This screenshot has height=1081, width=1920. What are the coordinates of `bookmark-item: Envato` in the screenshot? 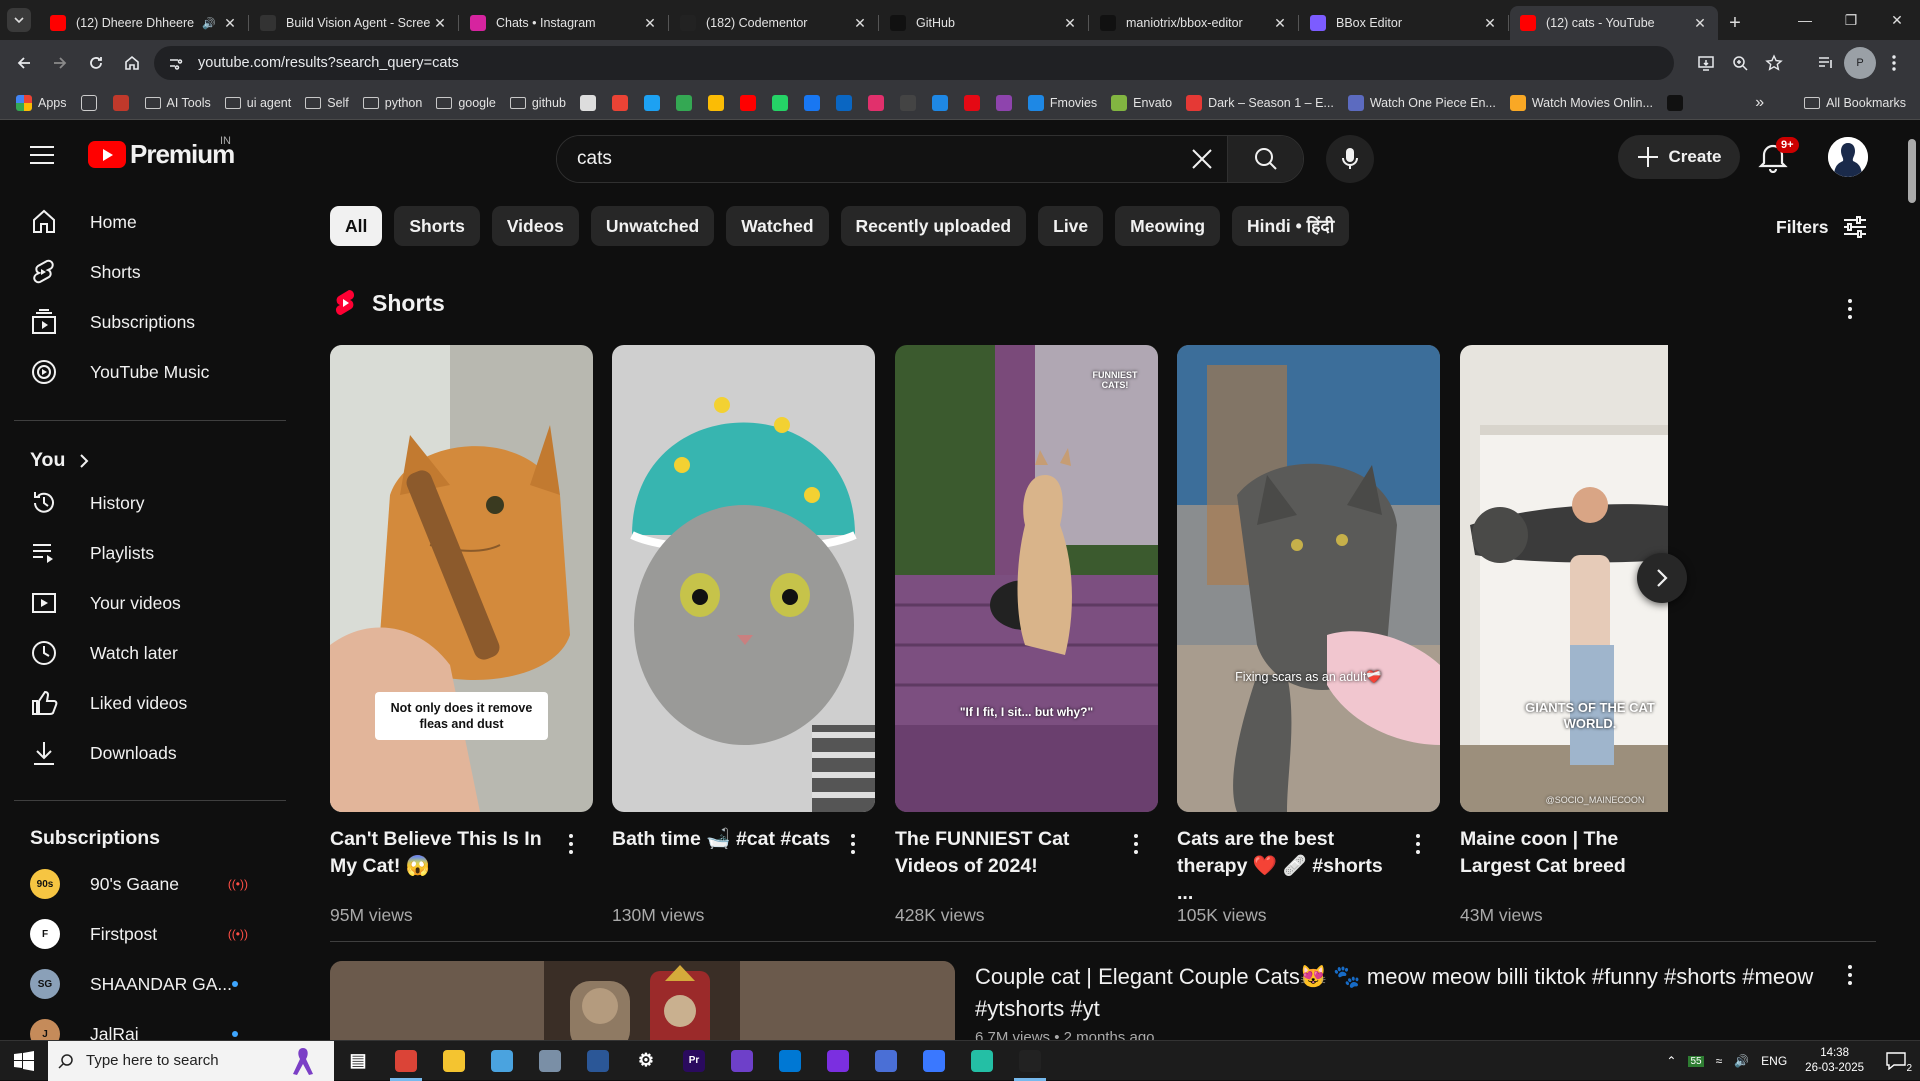 It's located at (1141, 102).